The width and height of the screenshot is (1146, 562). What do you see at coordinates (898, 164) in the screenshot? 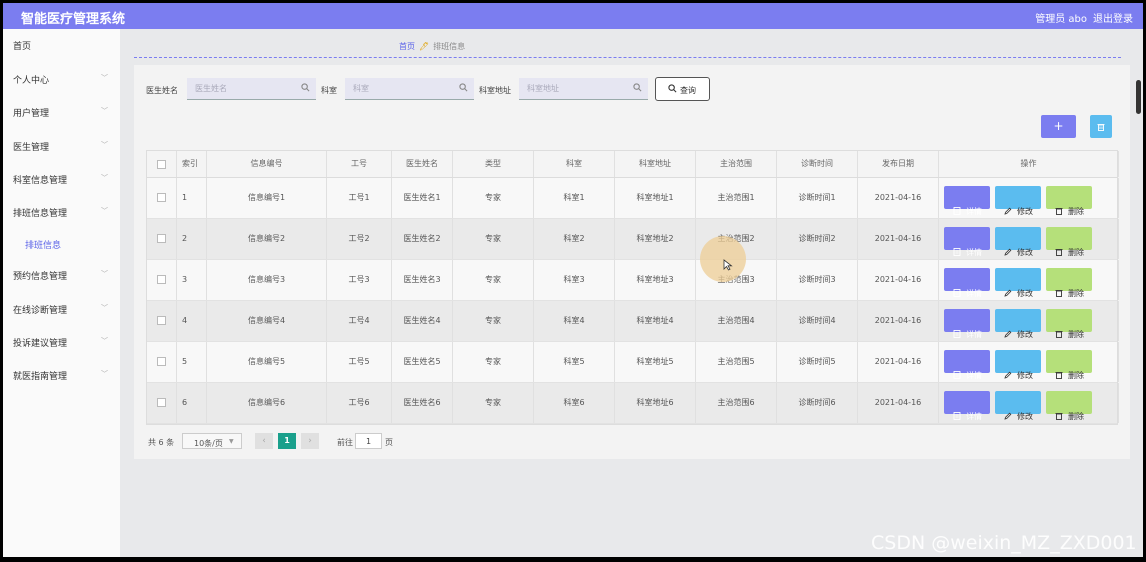
I see `column-header: 发布日期` at bounding box center [898, 164].